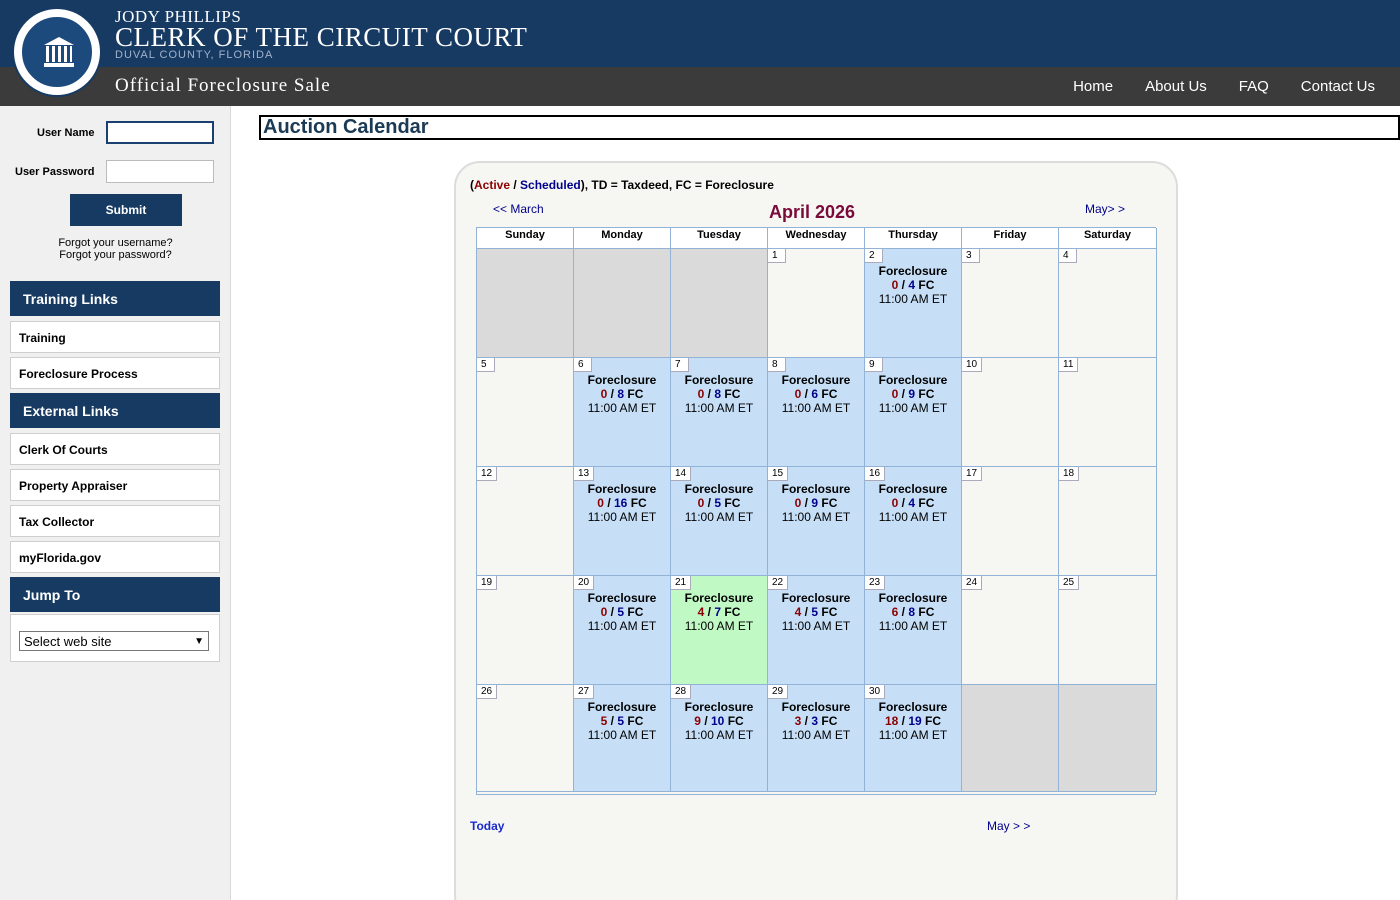 The width and height of the screenshot is (1400, 900). Describe the element at coordinates (915, 721) in the screenshot. I see `scheduled-count: 19` at that location.